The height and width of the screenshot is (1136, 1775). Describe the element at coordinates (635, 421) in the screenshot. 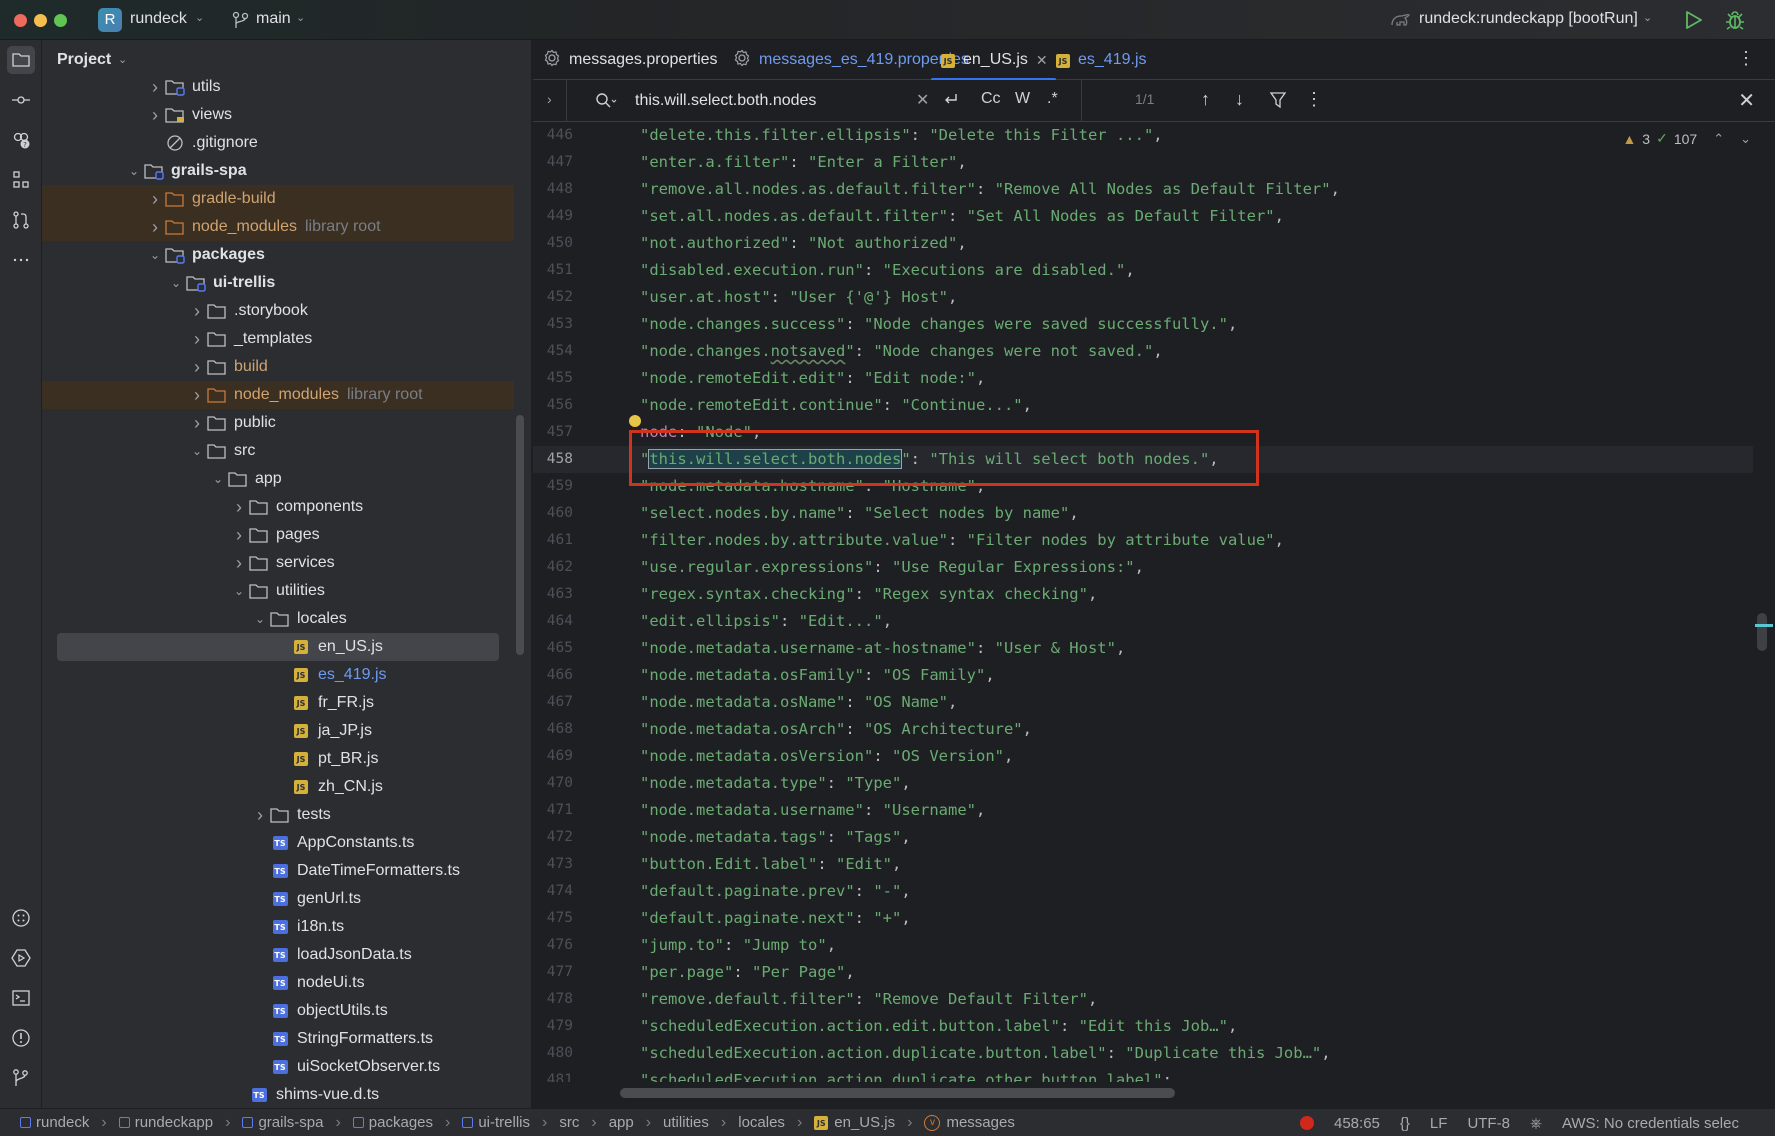

I see `lightbulb-icon` at that location.